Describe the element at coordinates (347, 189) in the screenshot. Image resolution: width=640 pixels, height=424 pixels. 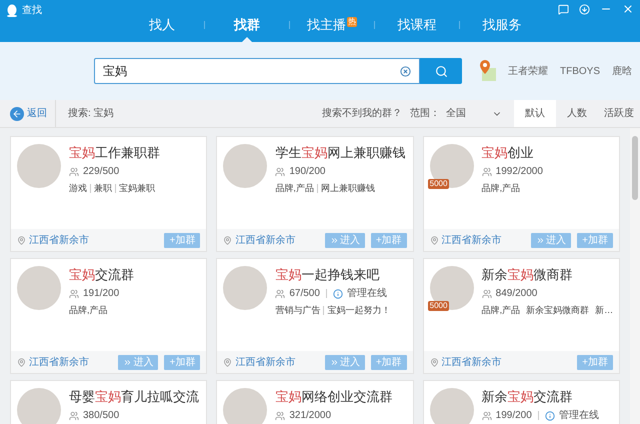
I see `group-tag: 网上兼职赚钱` at that location.